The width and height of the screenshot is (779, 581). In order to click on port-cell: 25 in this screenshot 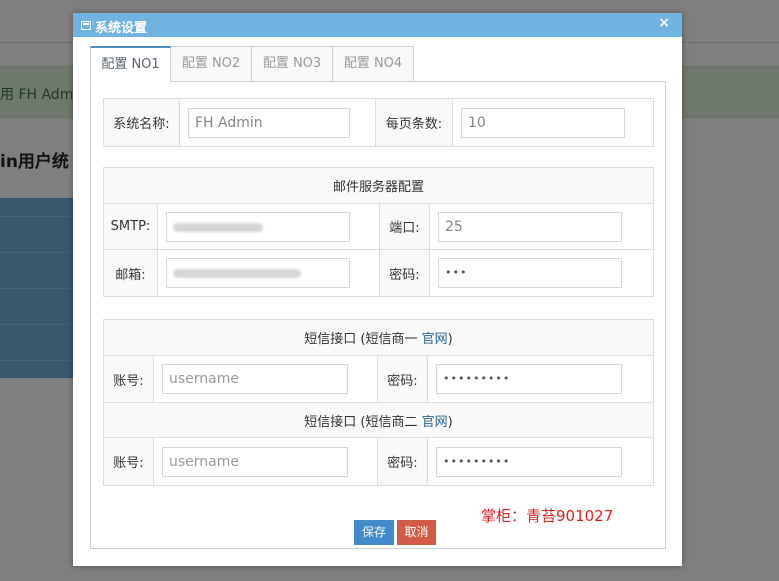, I will do `click(541, 226)`.